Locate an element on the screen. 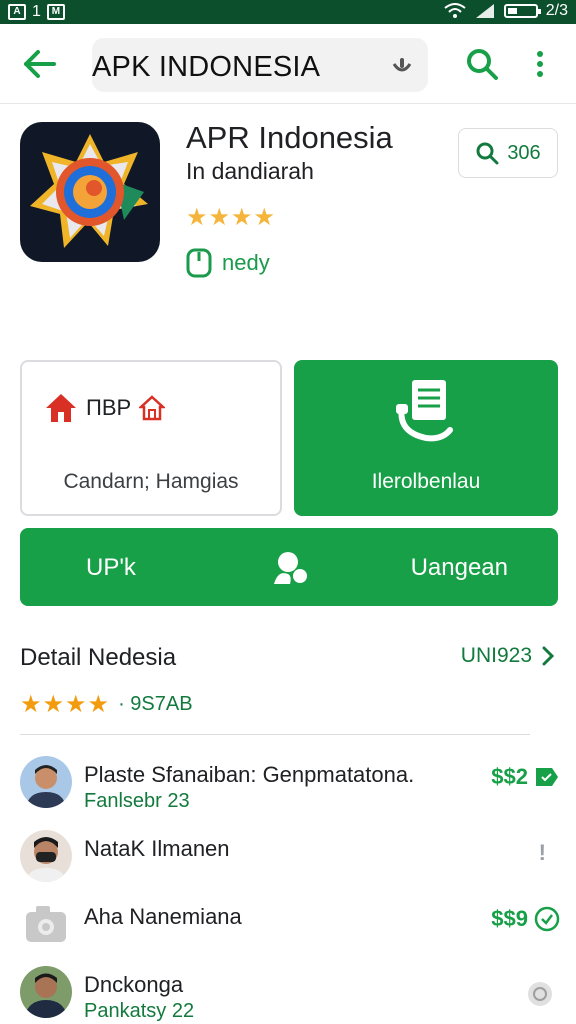 The image size is (576, 1024). install-button: UP'k Uangean is located at coordinates (289, 567).